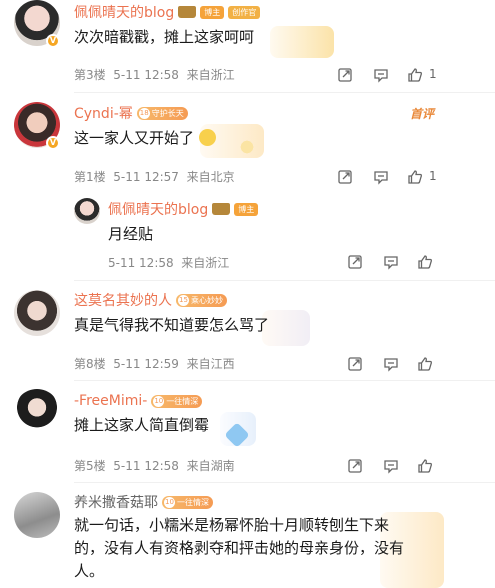  I want to click on comment-meta: 第5楼 5-11 12:58 来自湖南, so click(154, 465).